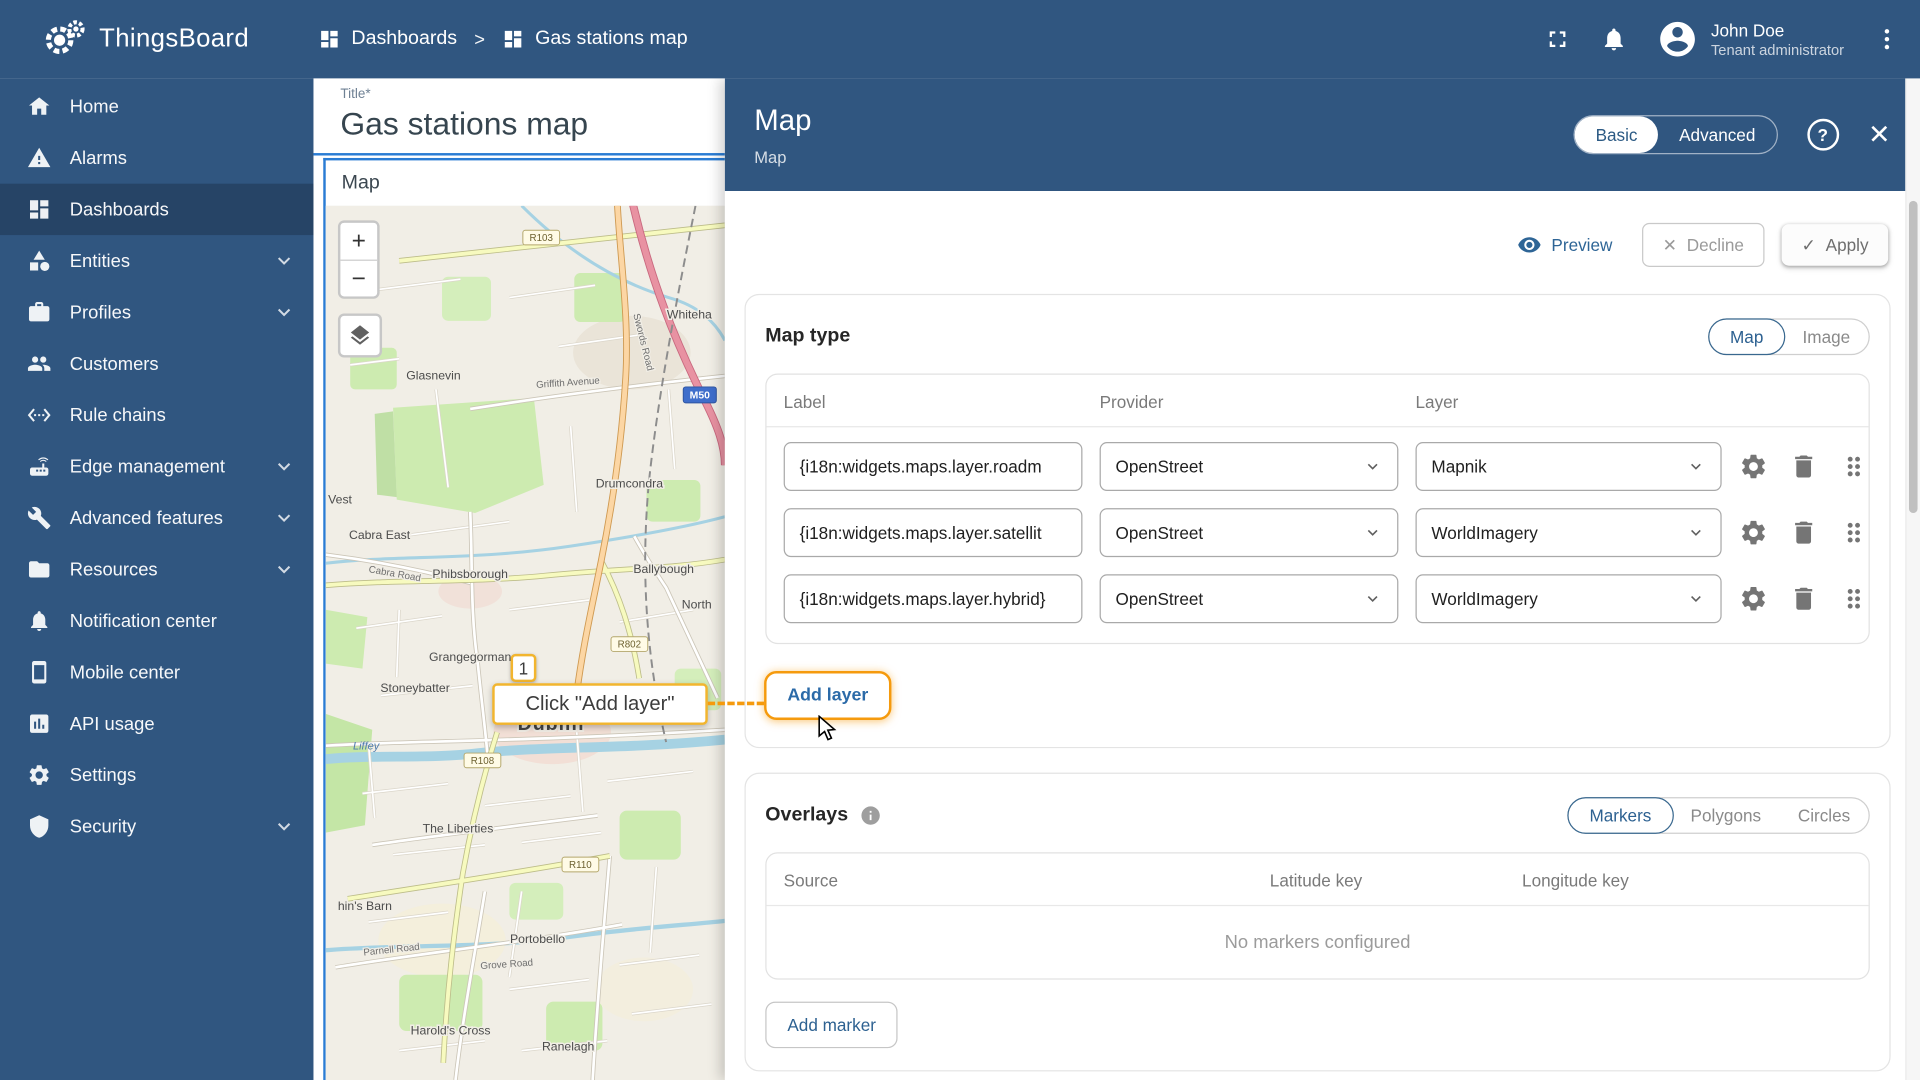 This screenshot has width=1920, height=1080. What do you see at coordinates (933, 599) in the screenshot?
I see `layer-label-input: {i18n:widgets.maps.layer.hybrid}` at bounding box center [933, 599].